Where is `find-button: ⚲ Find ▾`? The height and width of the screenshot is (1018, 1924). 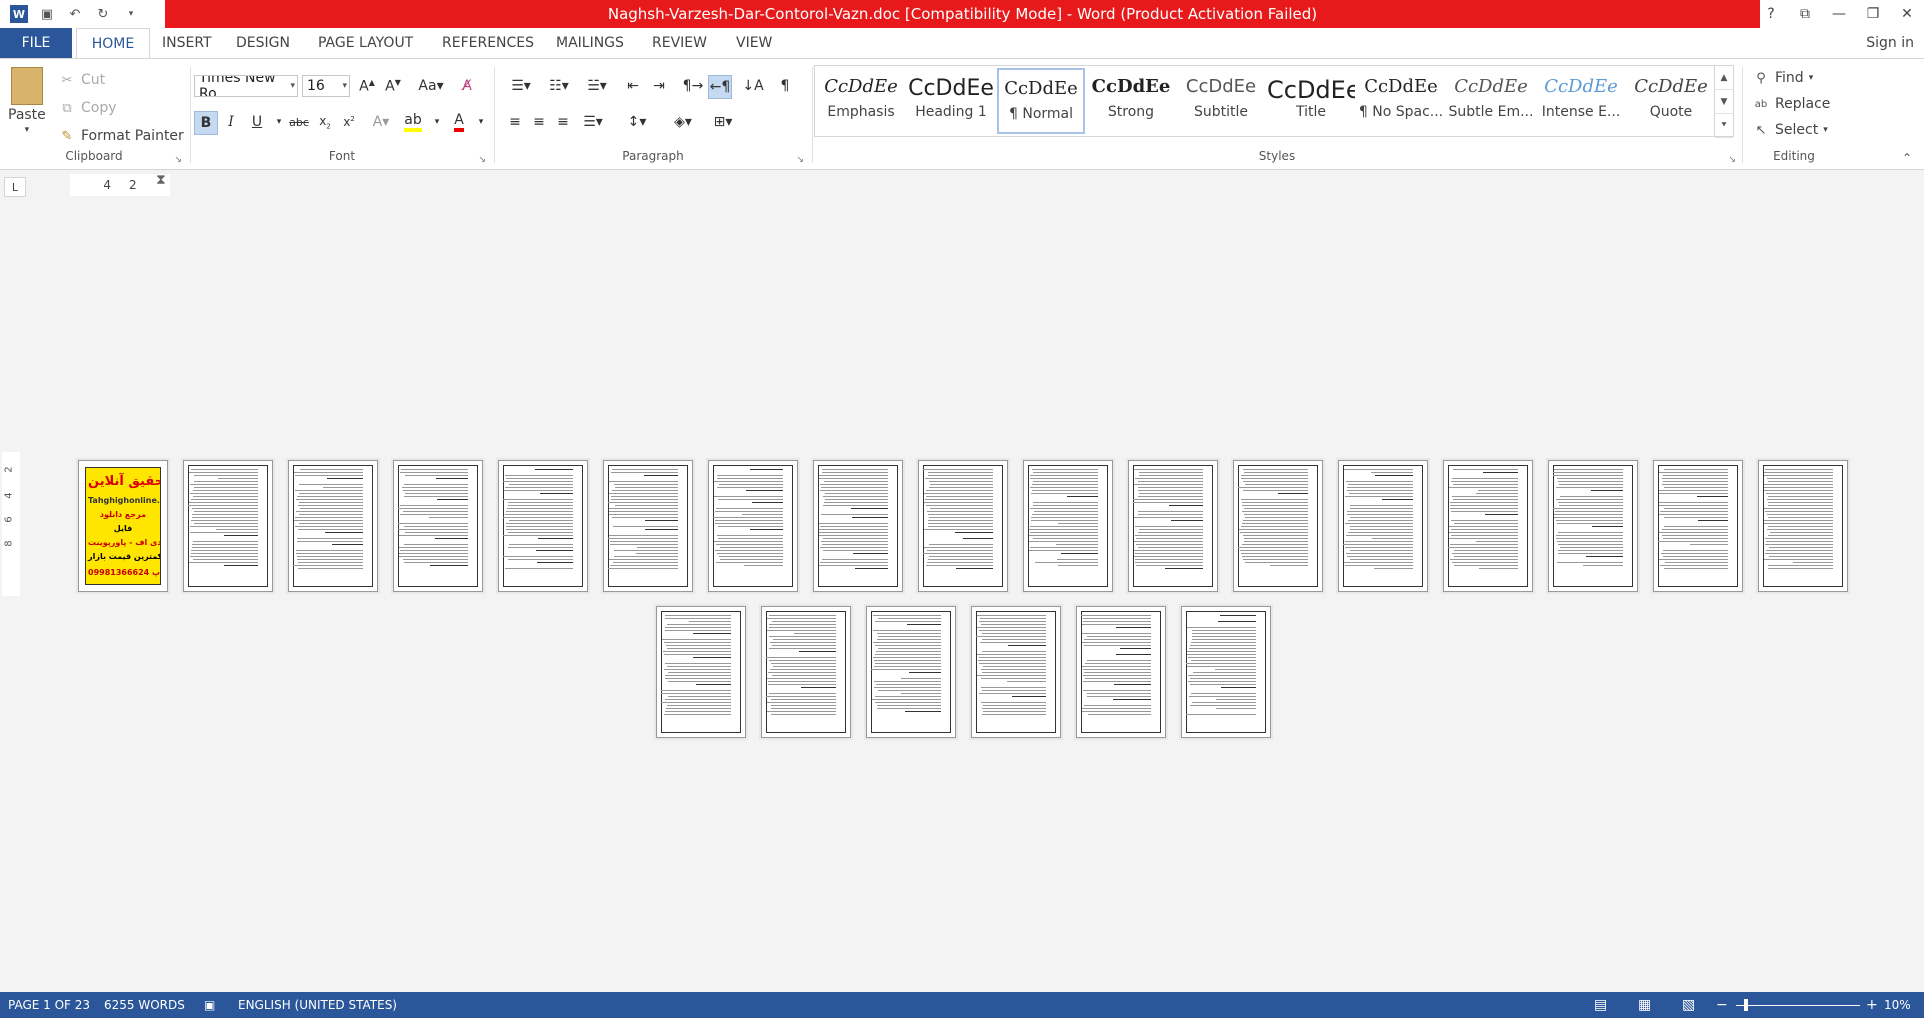 find-button: ⚲ Find ▾ is located at coordinates (1782, 78).